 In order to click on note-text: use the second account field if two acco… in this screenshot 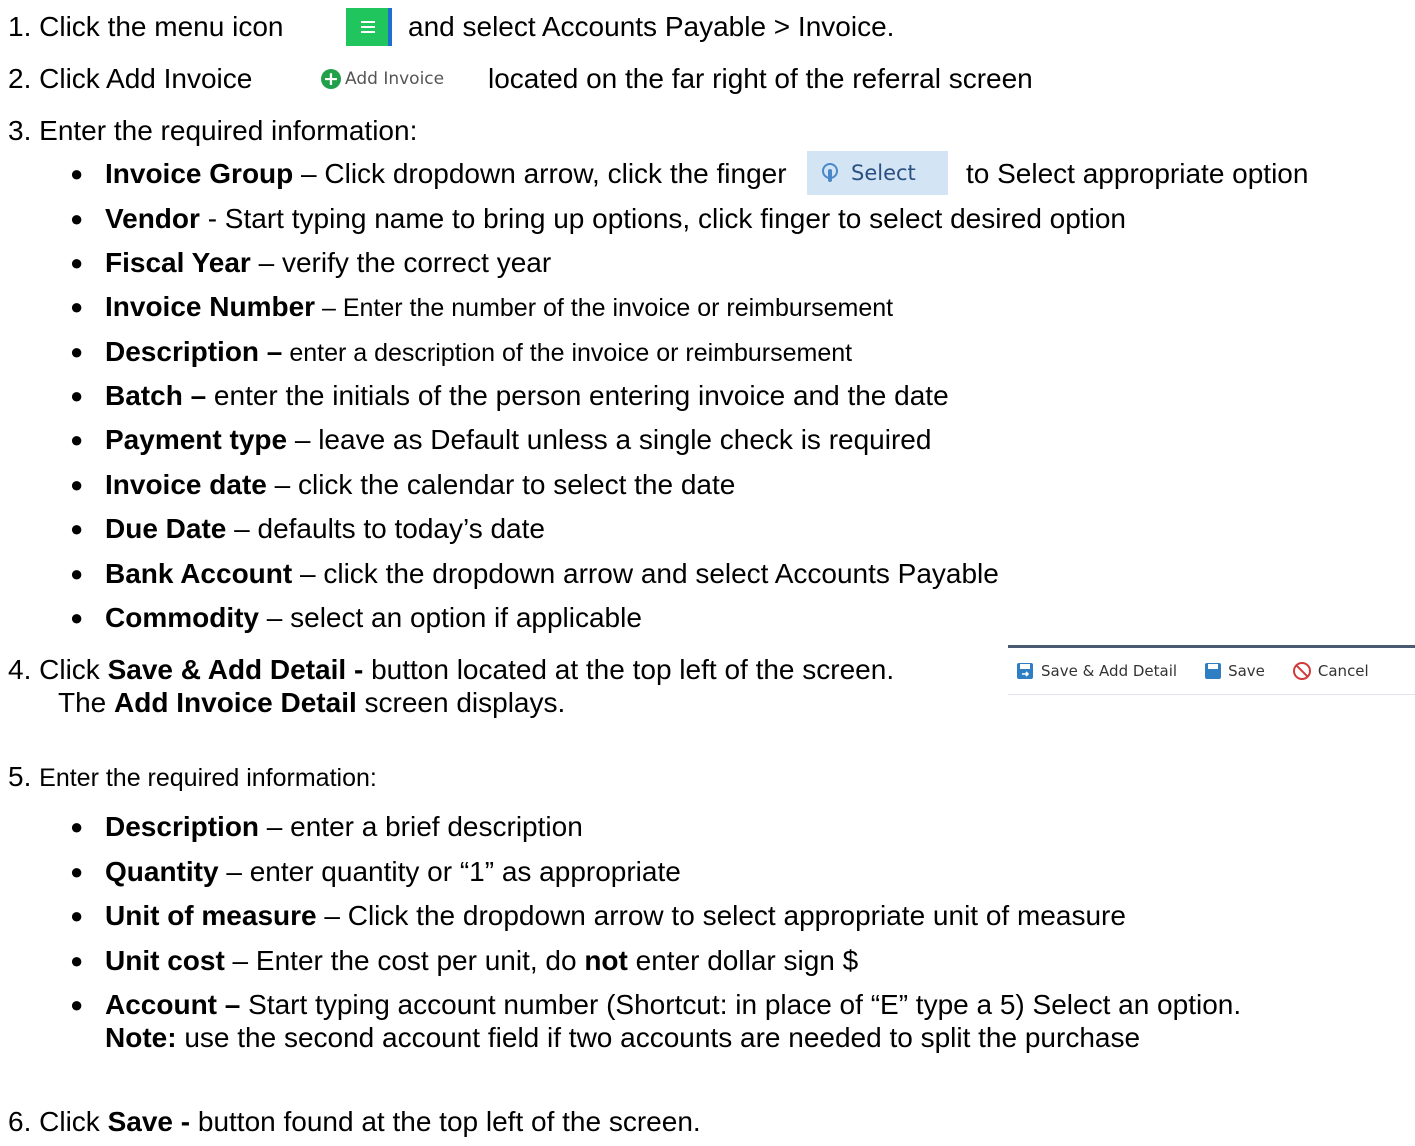, I will do `click(658, 1037)`.